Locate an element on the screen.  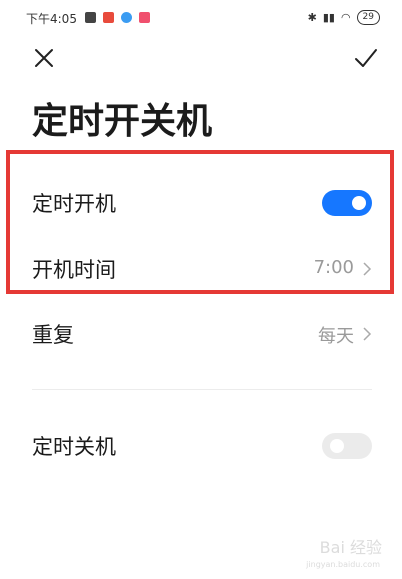
power-off-toggle is located at coordinates (347, 446).